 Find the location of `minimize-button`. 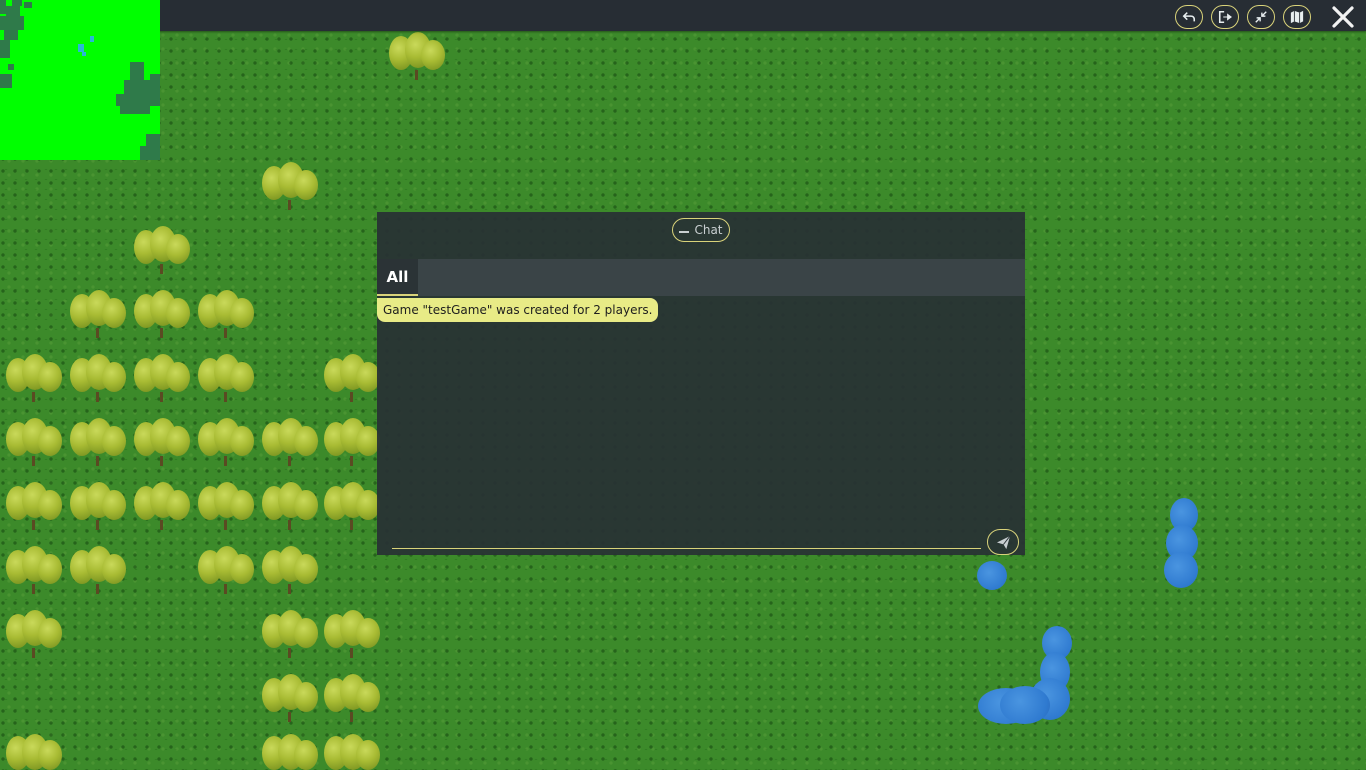

minimize-button is located at coordinates (1261, 17).